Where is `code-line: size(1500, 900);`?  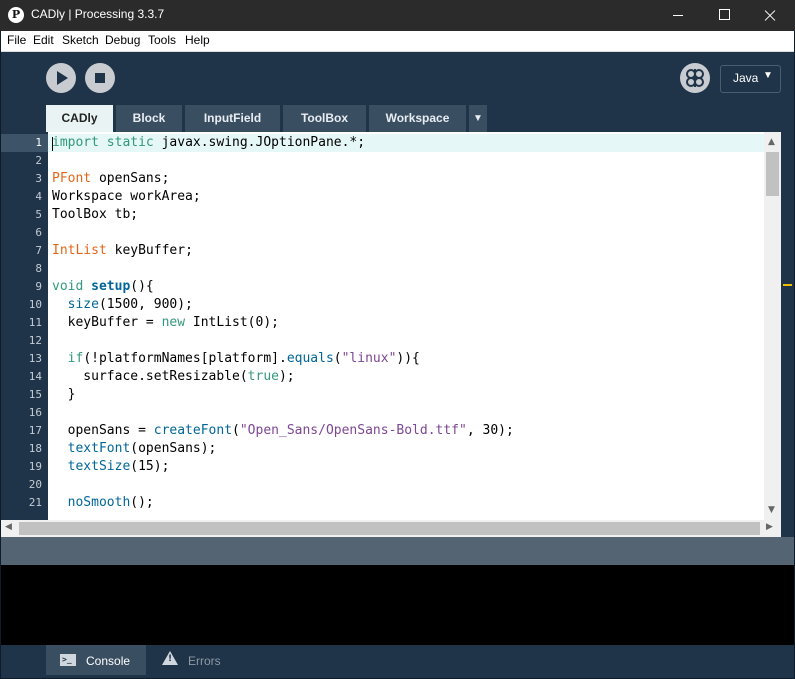 code-line: size(1500, 900); is located at coordinates (122, 304).